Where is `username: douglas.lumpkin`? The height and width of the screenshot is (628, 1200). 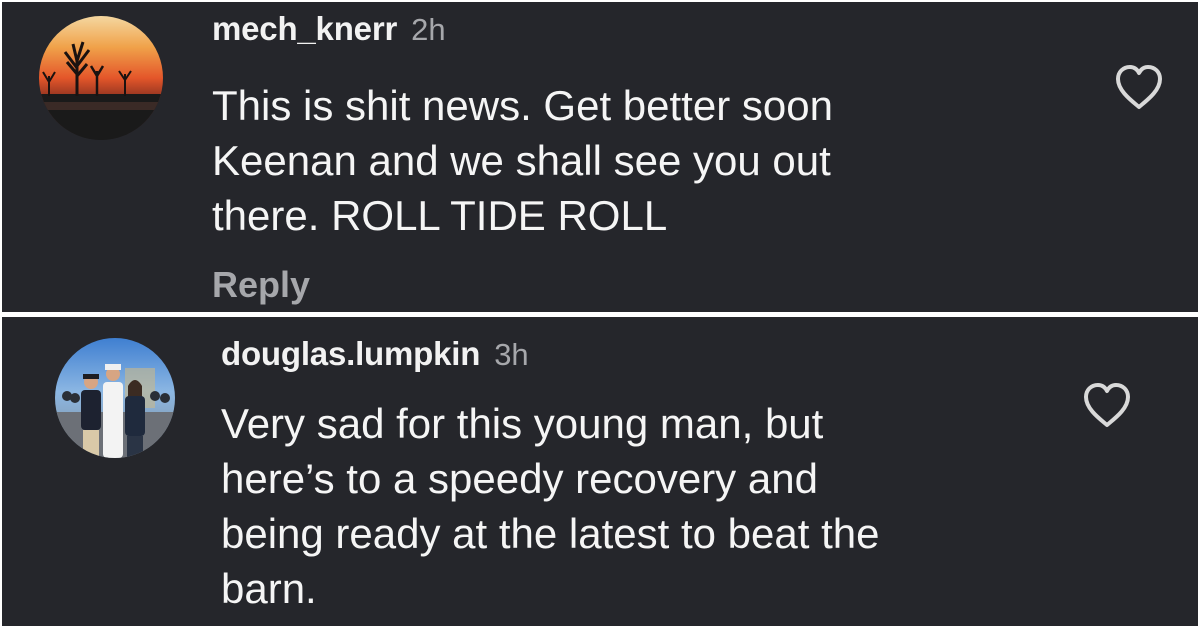 username: douglas.lumpkin is located at coordinates (350, 354).